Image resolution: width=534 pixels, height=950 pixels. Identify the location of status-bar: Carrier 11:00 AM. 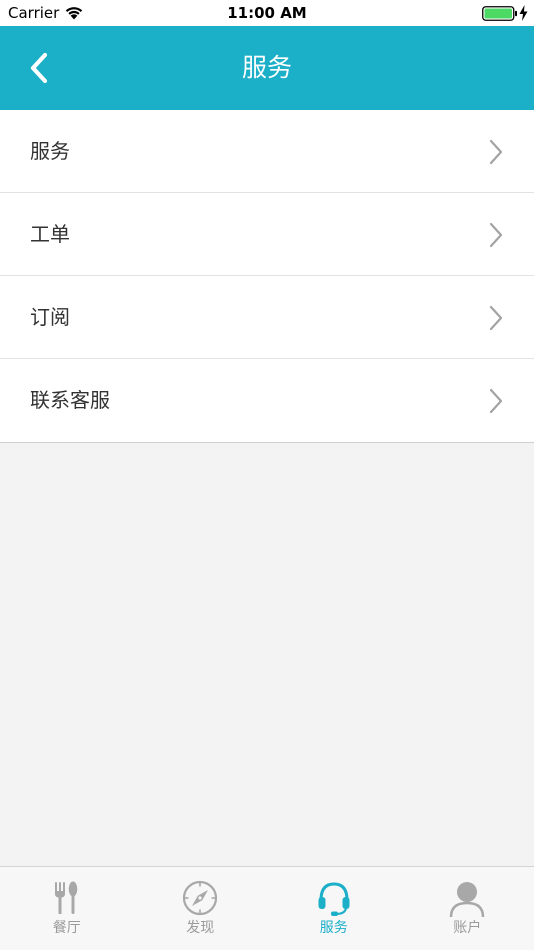
(267, 13).